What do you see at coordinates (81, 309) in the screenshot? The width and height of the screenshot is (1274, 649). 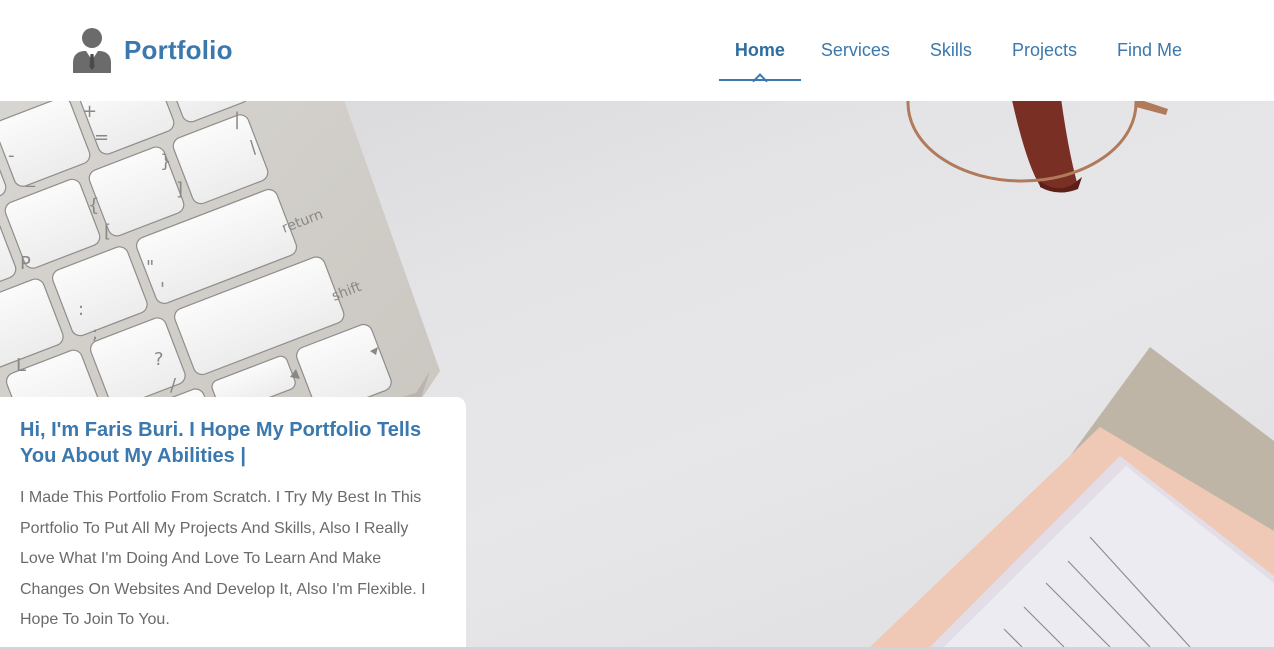 I see `key-colon-label: :` at bounding box center [81, 309].